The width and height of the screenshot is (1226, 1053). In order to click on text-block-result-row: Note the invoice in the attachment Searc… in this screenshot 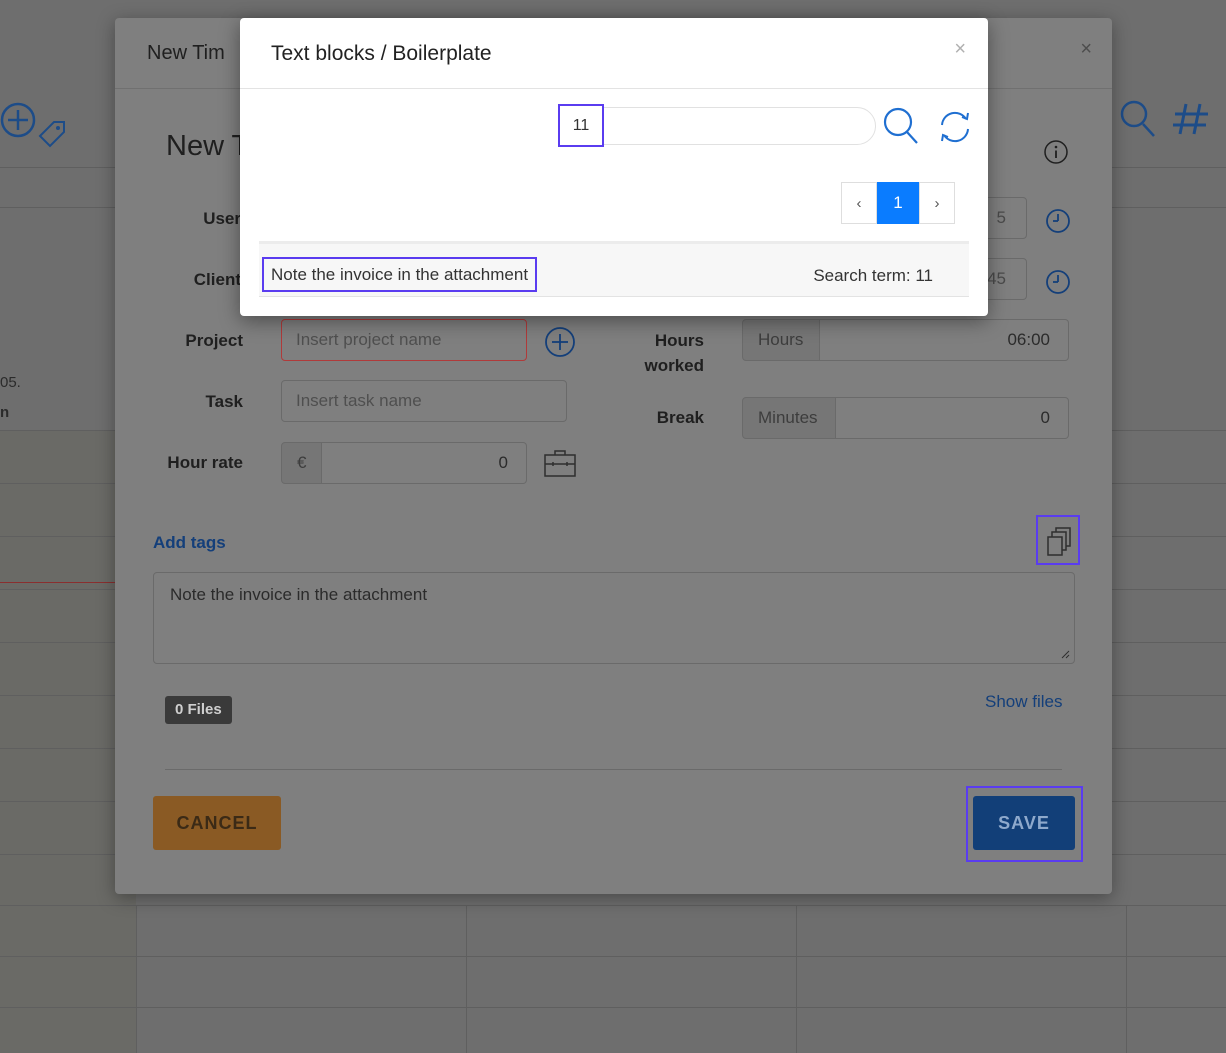, I will do `click(614, 270)`.